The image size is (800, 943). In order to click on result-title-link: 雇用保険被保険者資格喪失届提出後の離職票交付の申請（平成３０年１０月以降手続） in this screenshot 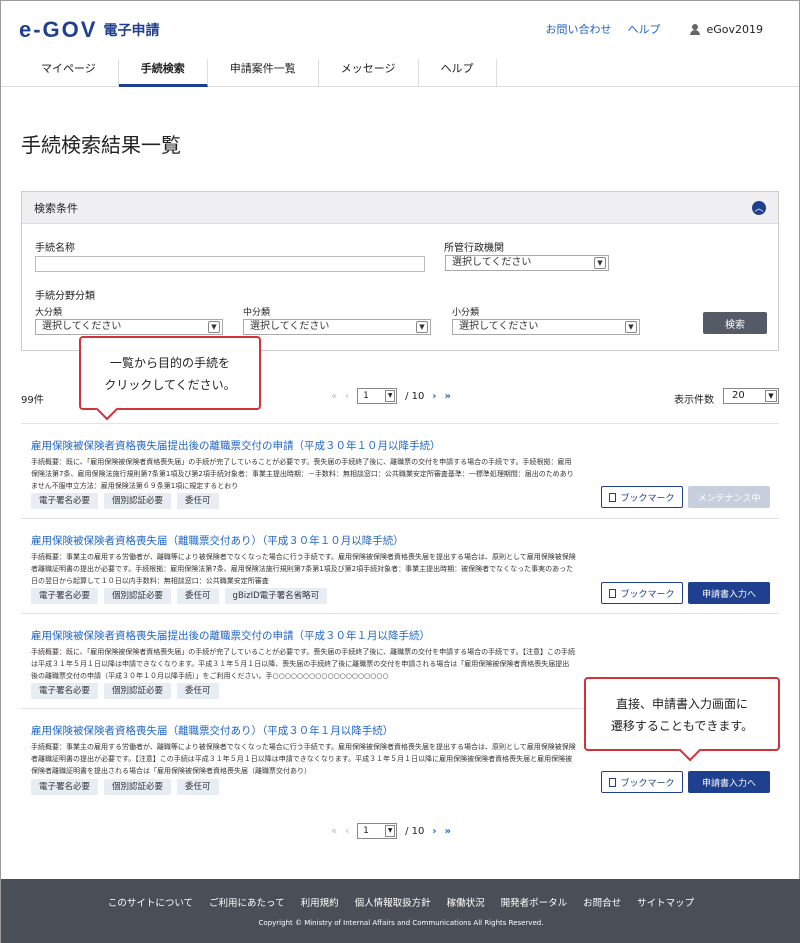, I will do `click(236, 445)`.